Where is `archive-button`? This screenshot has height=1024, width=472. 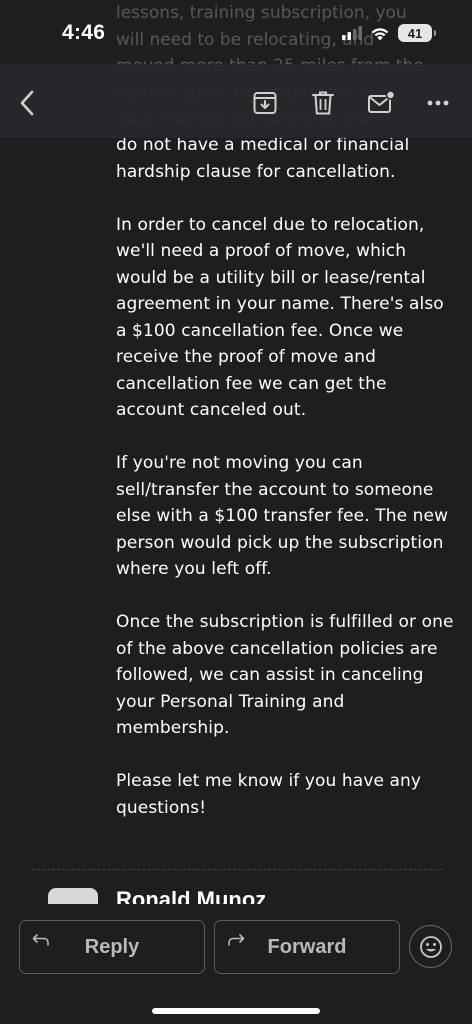
archive-button is located at coordinates (265, 103).